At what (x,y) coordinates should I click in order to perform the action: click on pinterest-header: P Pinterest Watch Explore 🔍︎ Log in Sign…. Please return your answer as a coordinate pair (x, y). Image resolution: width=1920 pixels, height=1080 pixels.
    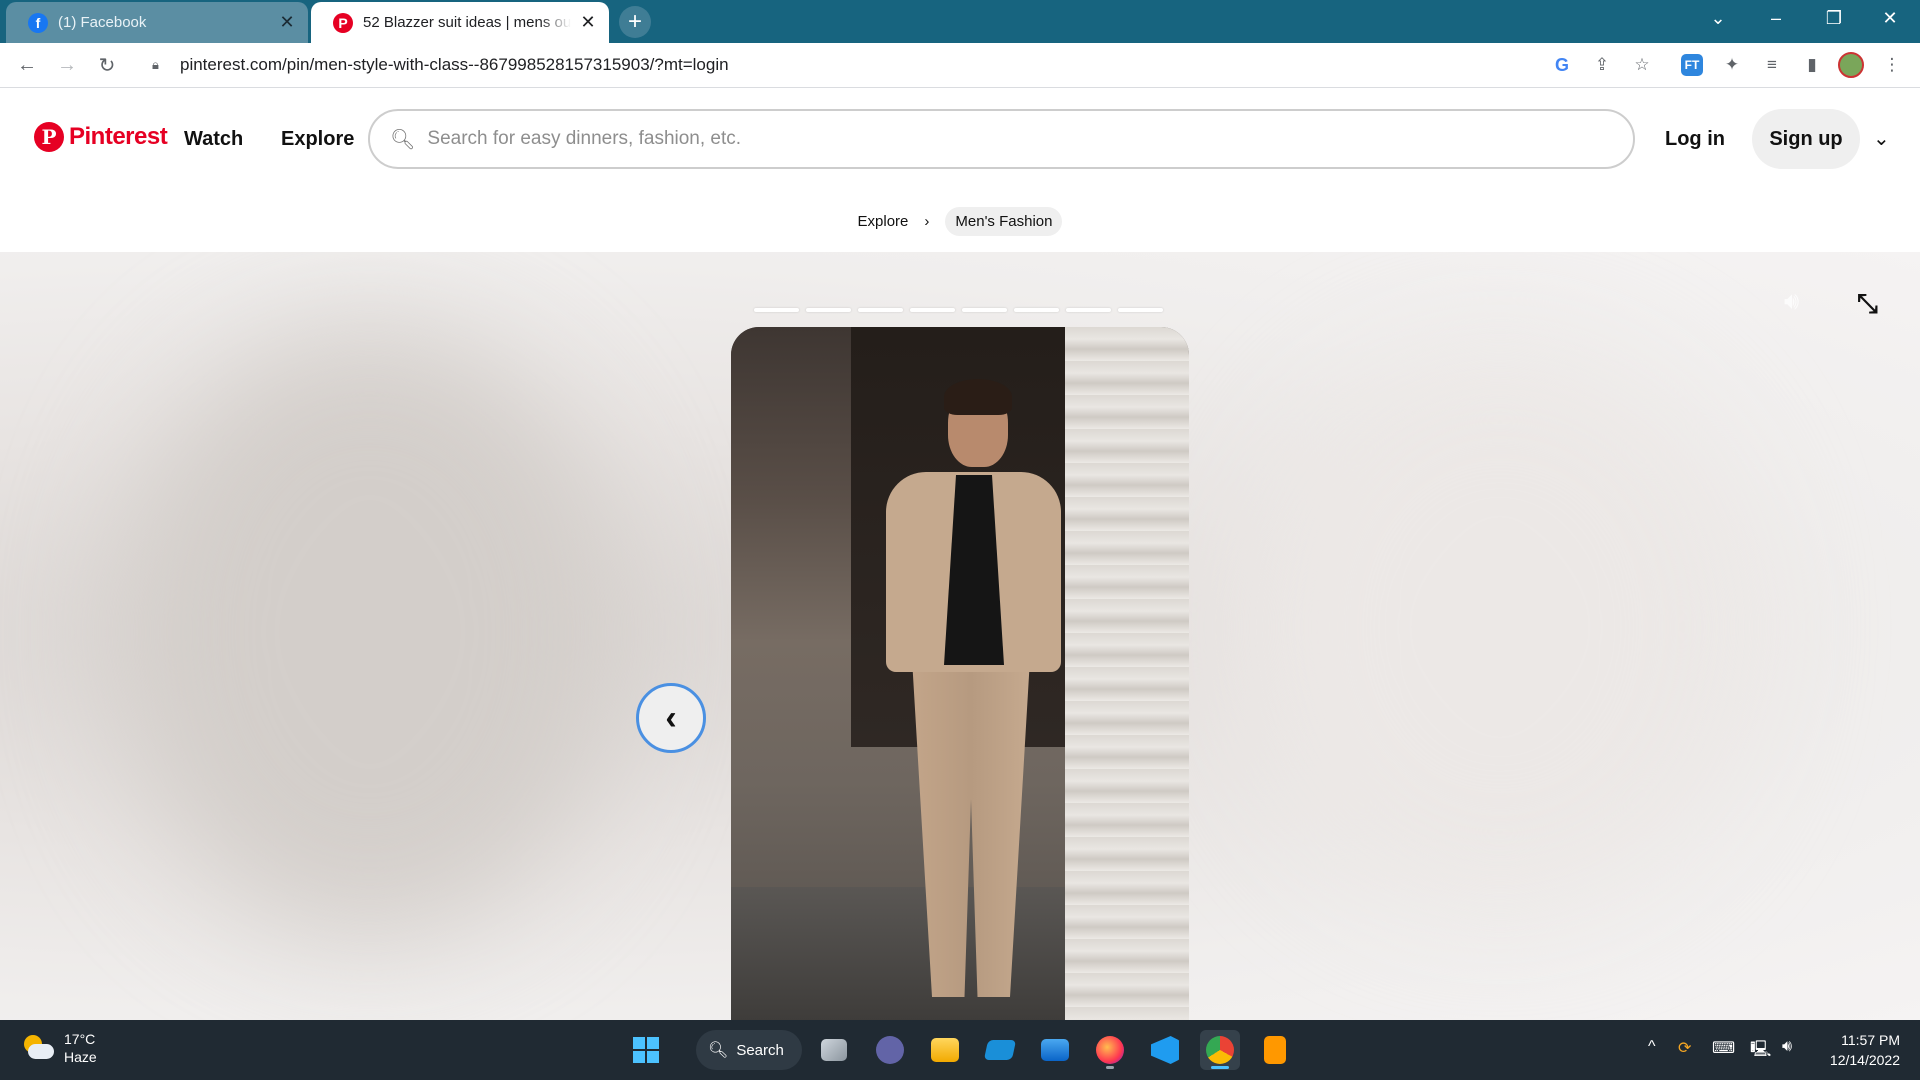
    Looking at the image, I should click on (960, 141).